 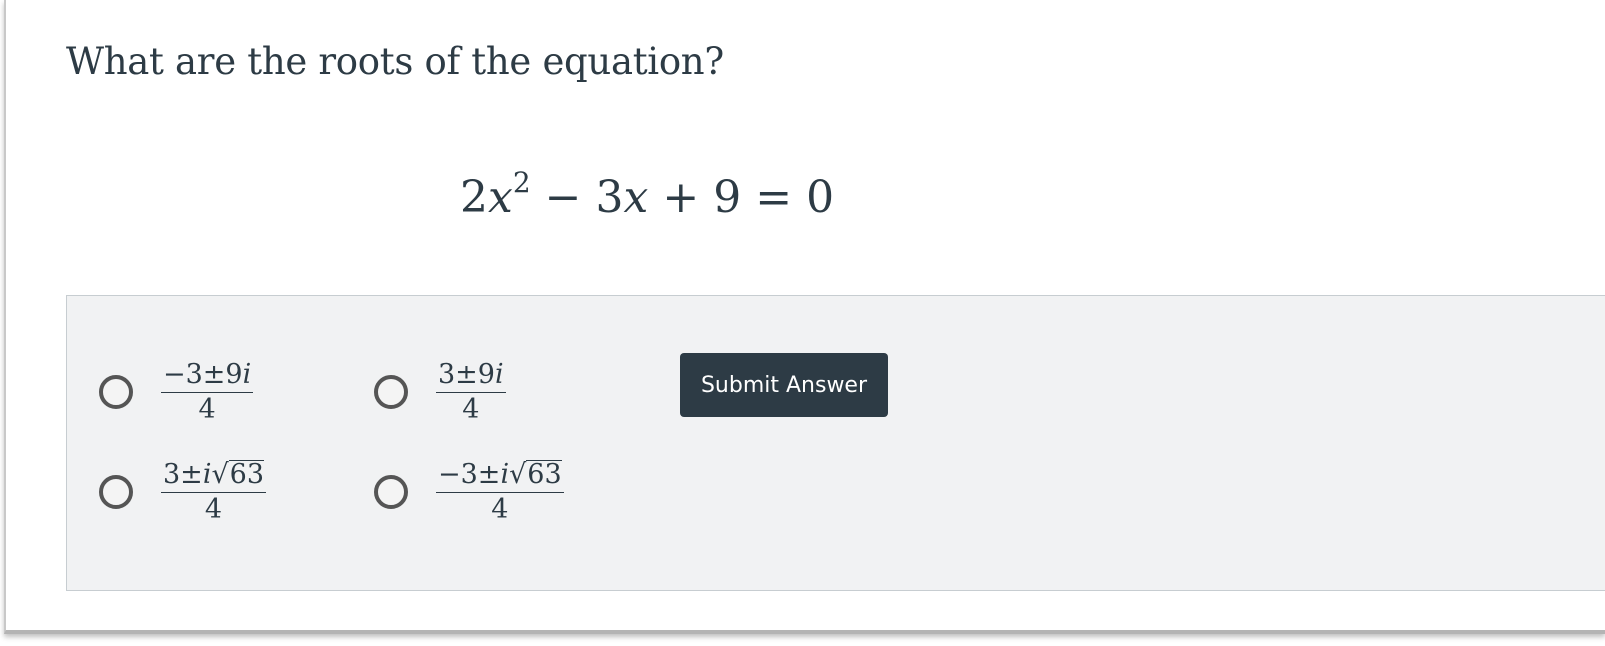 I want to click on option-numerator: −3±9i, so click(x=207, y=376).